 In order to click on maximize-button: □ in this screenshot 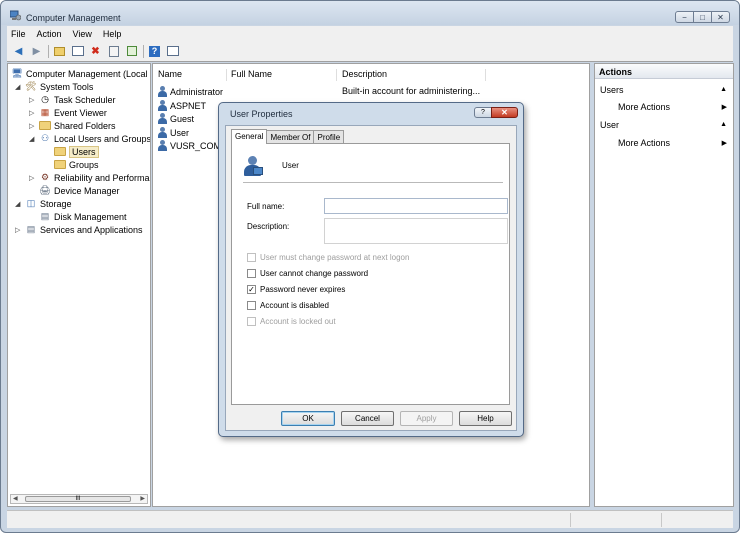, I will do `click(702, 17)`.